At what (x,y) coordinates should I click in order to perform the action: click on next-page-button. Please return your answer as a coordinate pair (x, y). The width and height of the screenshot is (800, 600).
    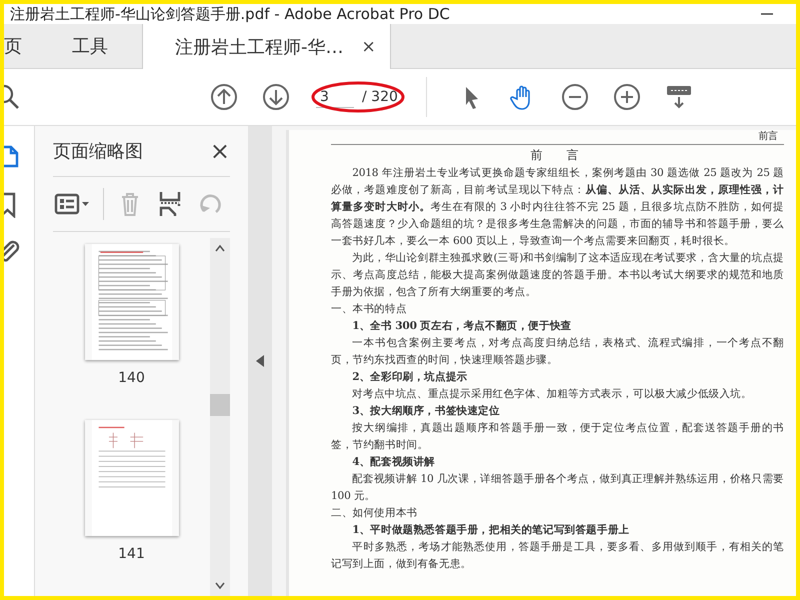
    Looking at the image, I should click on (276, 97).